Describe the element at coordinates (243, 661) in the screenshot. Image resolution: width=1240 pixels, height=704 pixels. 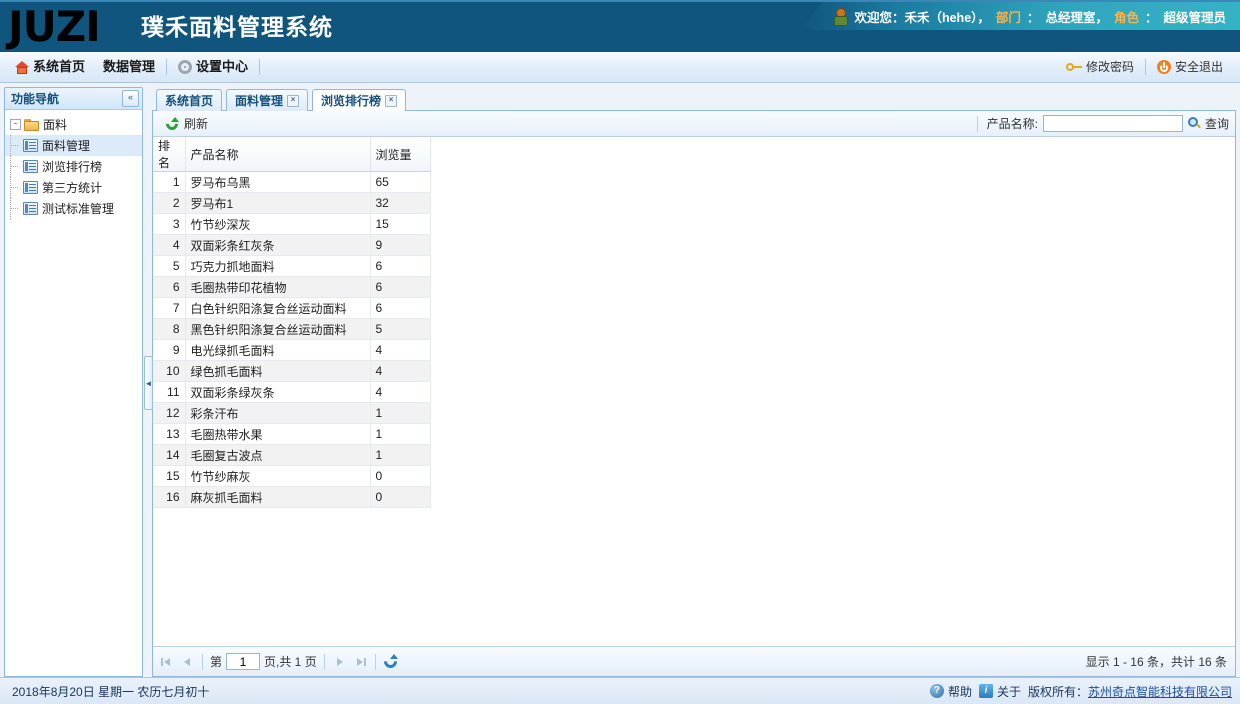
I see `page-number-input` at that location.